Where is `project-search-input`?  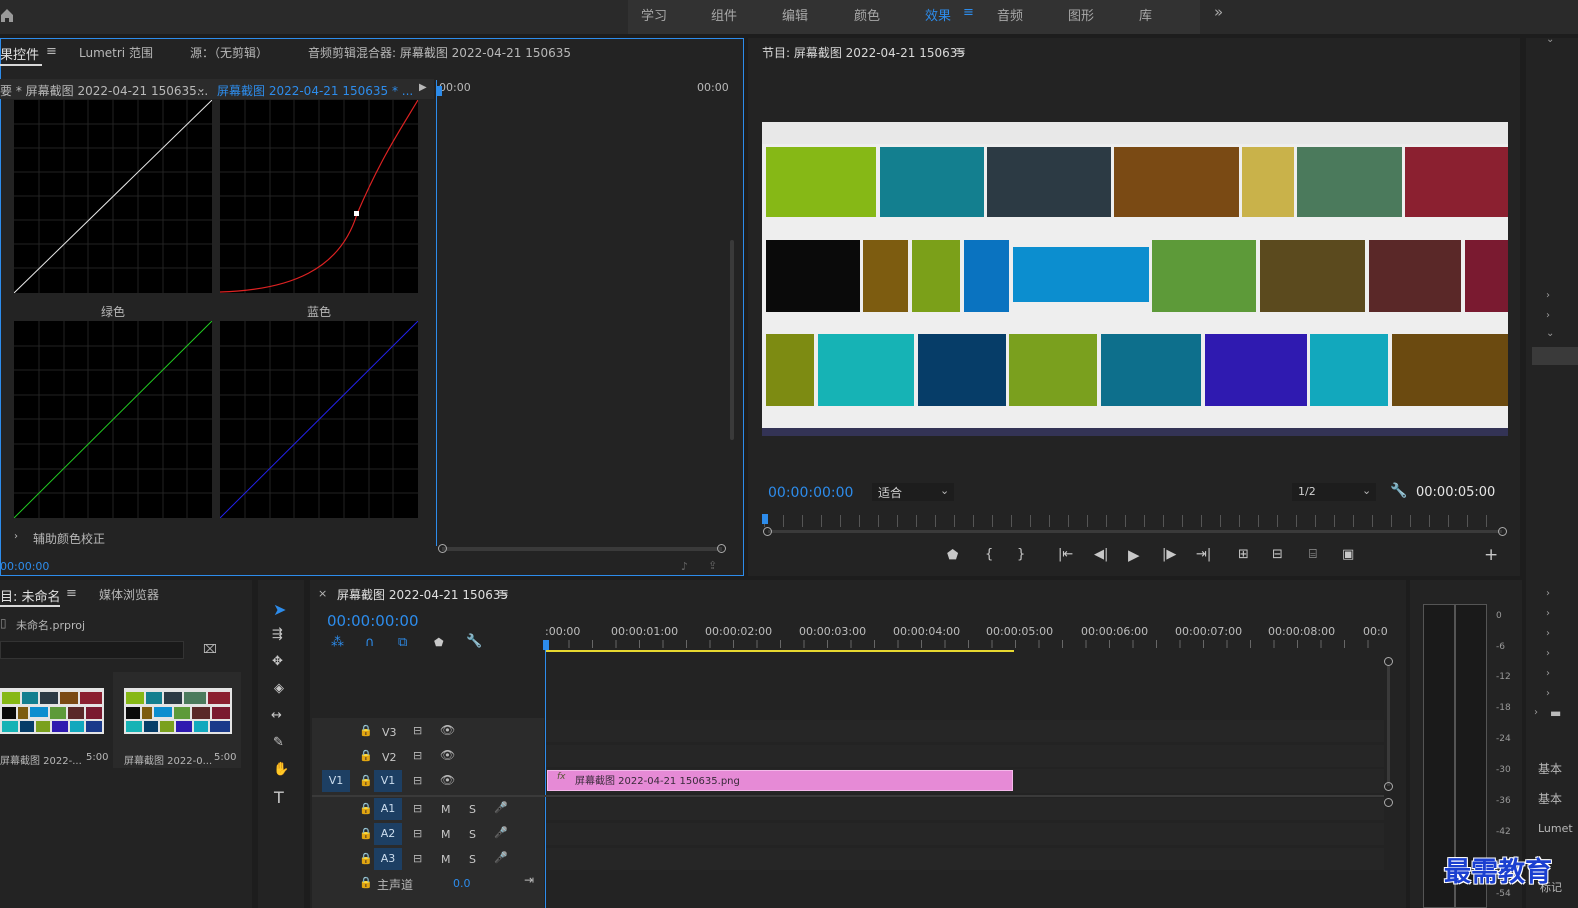
project-search-input is located at coordinates (92, 650).